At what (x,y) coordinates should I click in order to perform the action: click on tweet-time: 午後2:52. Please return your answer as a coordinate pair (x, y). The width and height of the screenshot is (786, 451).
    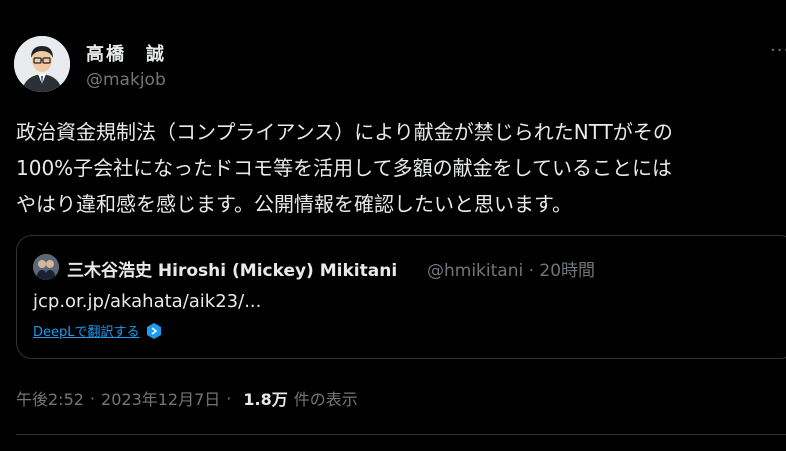
    Looking at the image, I should click on (50, 398).